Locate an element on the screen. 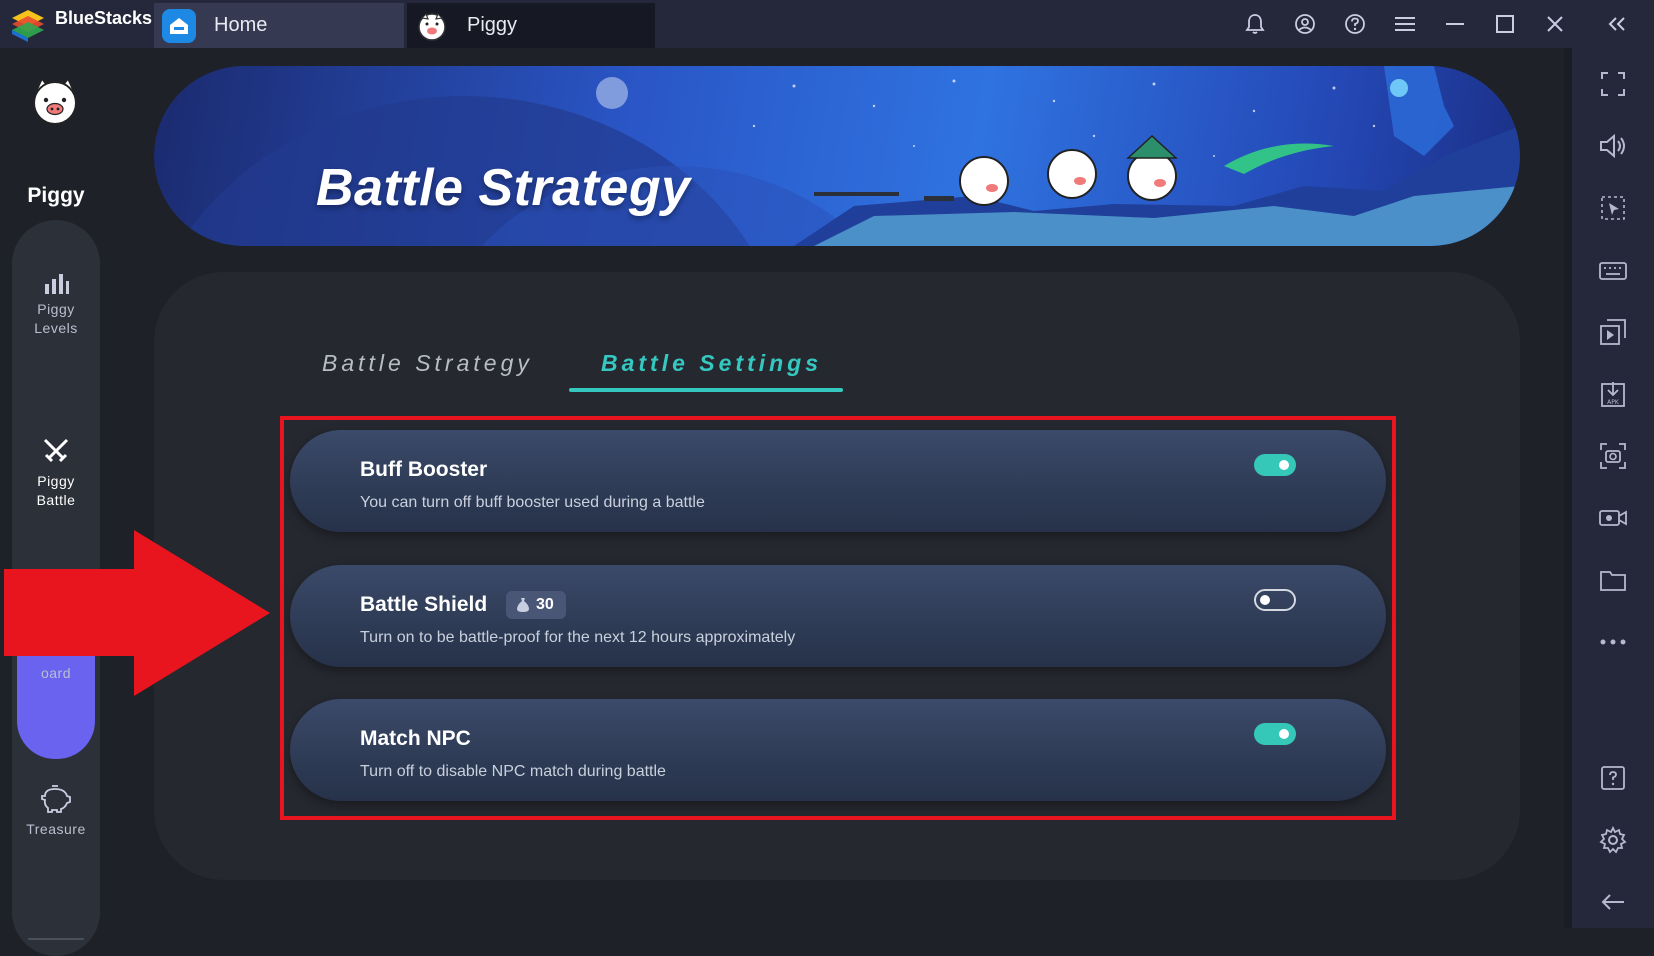 The image size is (1654, 956). piggy-icon is located at coordinates (432, 26).